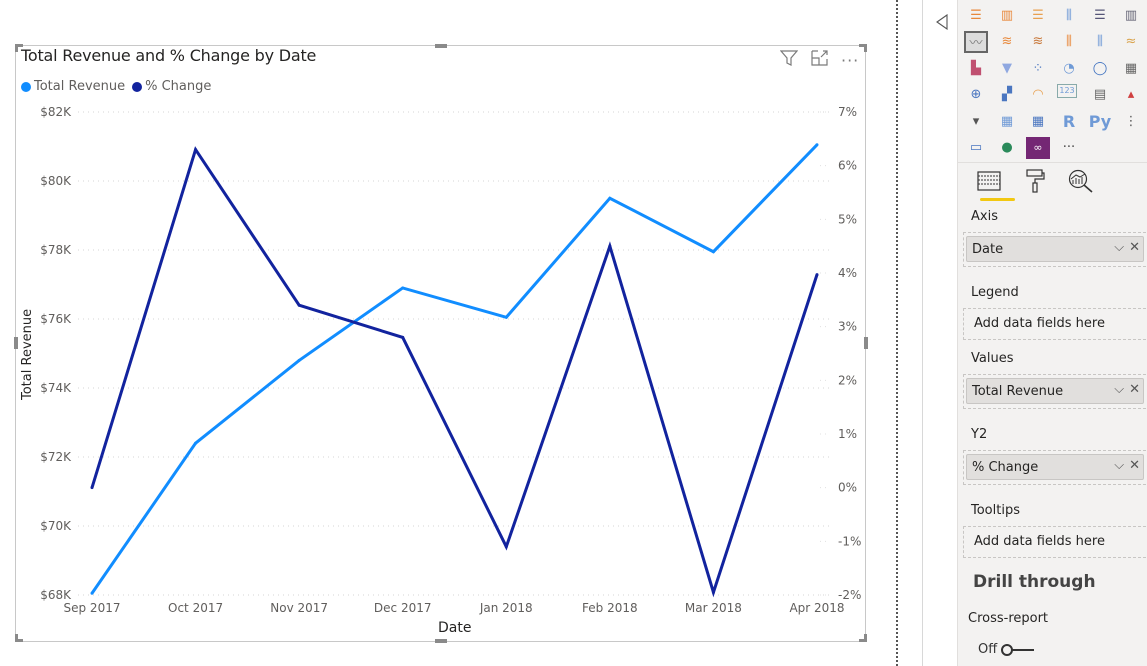 The height and width of the screenshot is (666, 1147). Describe the element at coordinates (976, 121) in the screenshot. I see `slicer-icon: ▾` at that location.